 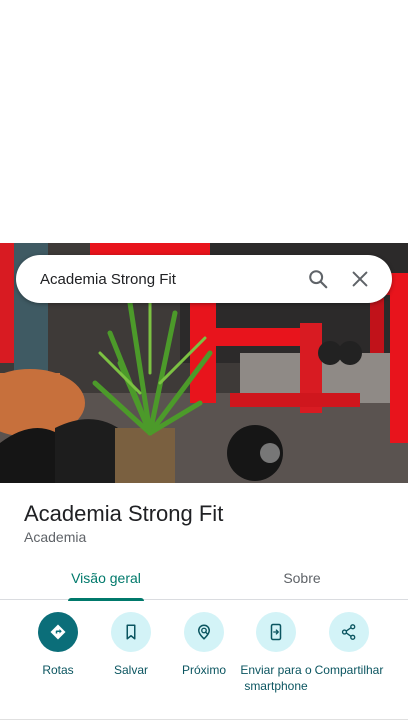 I want to click on search-icon, so click(x=318, y=279).